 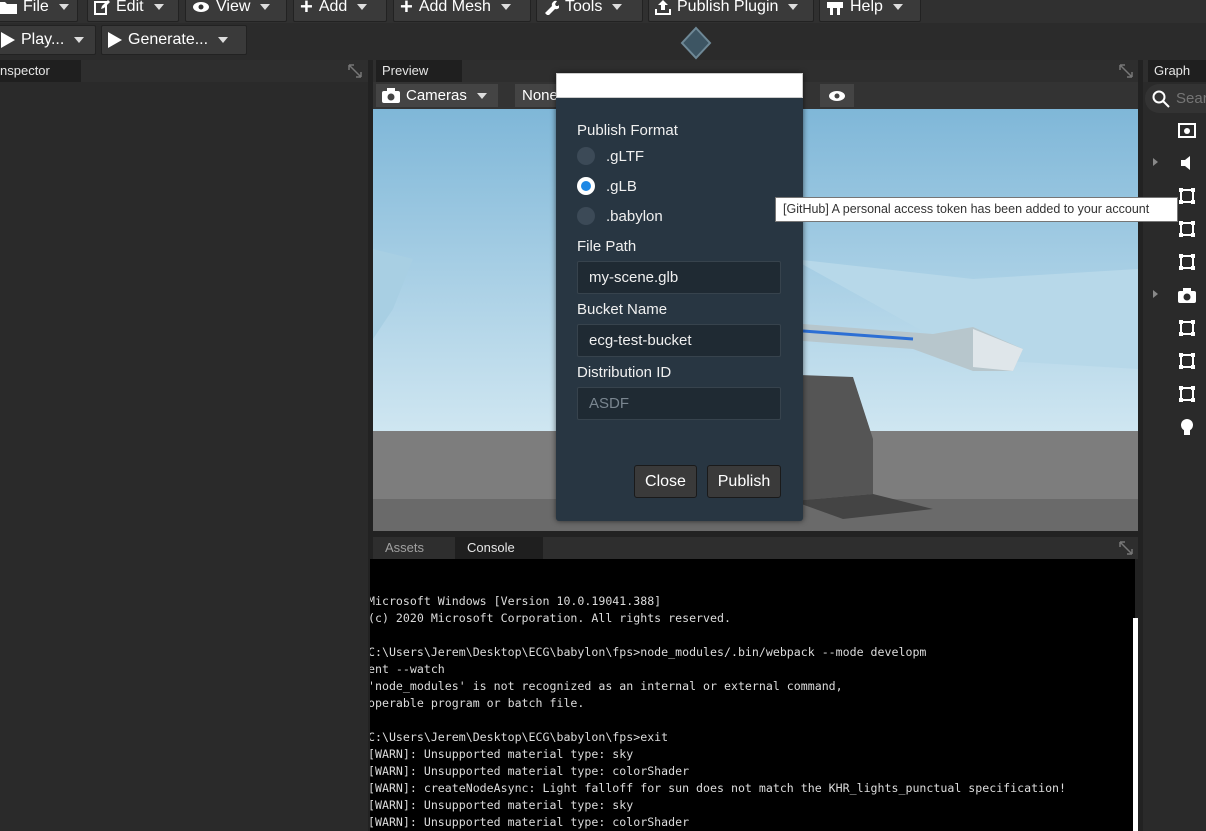 What do you see at coordinates (731, 11) in the screenshot?
I see `publish-plugin-menu: Publish Plugin` at bounding box center [731, 11].